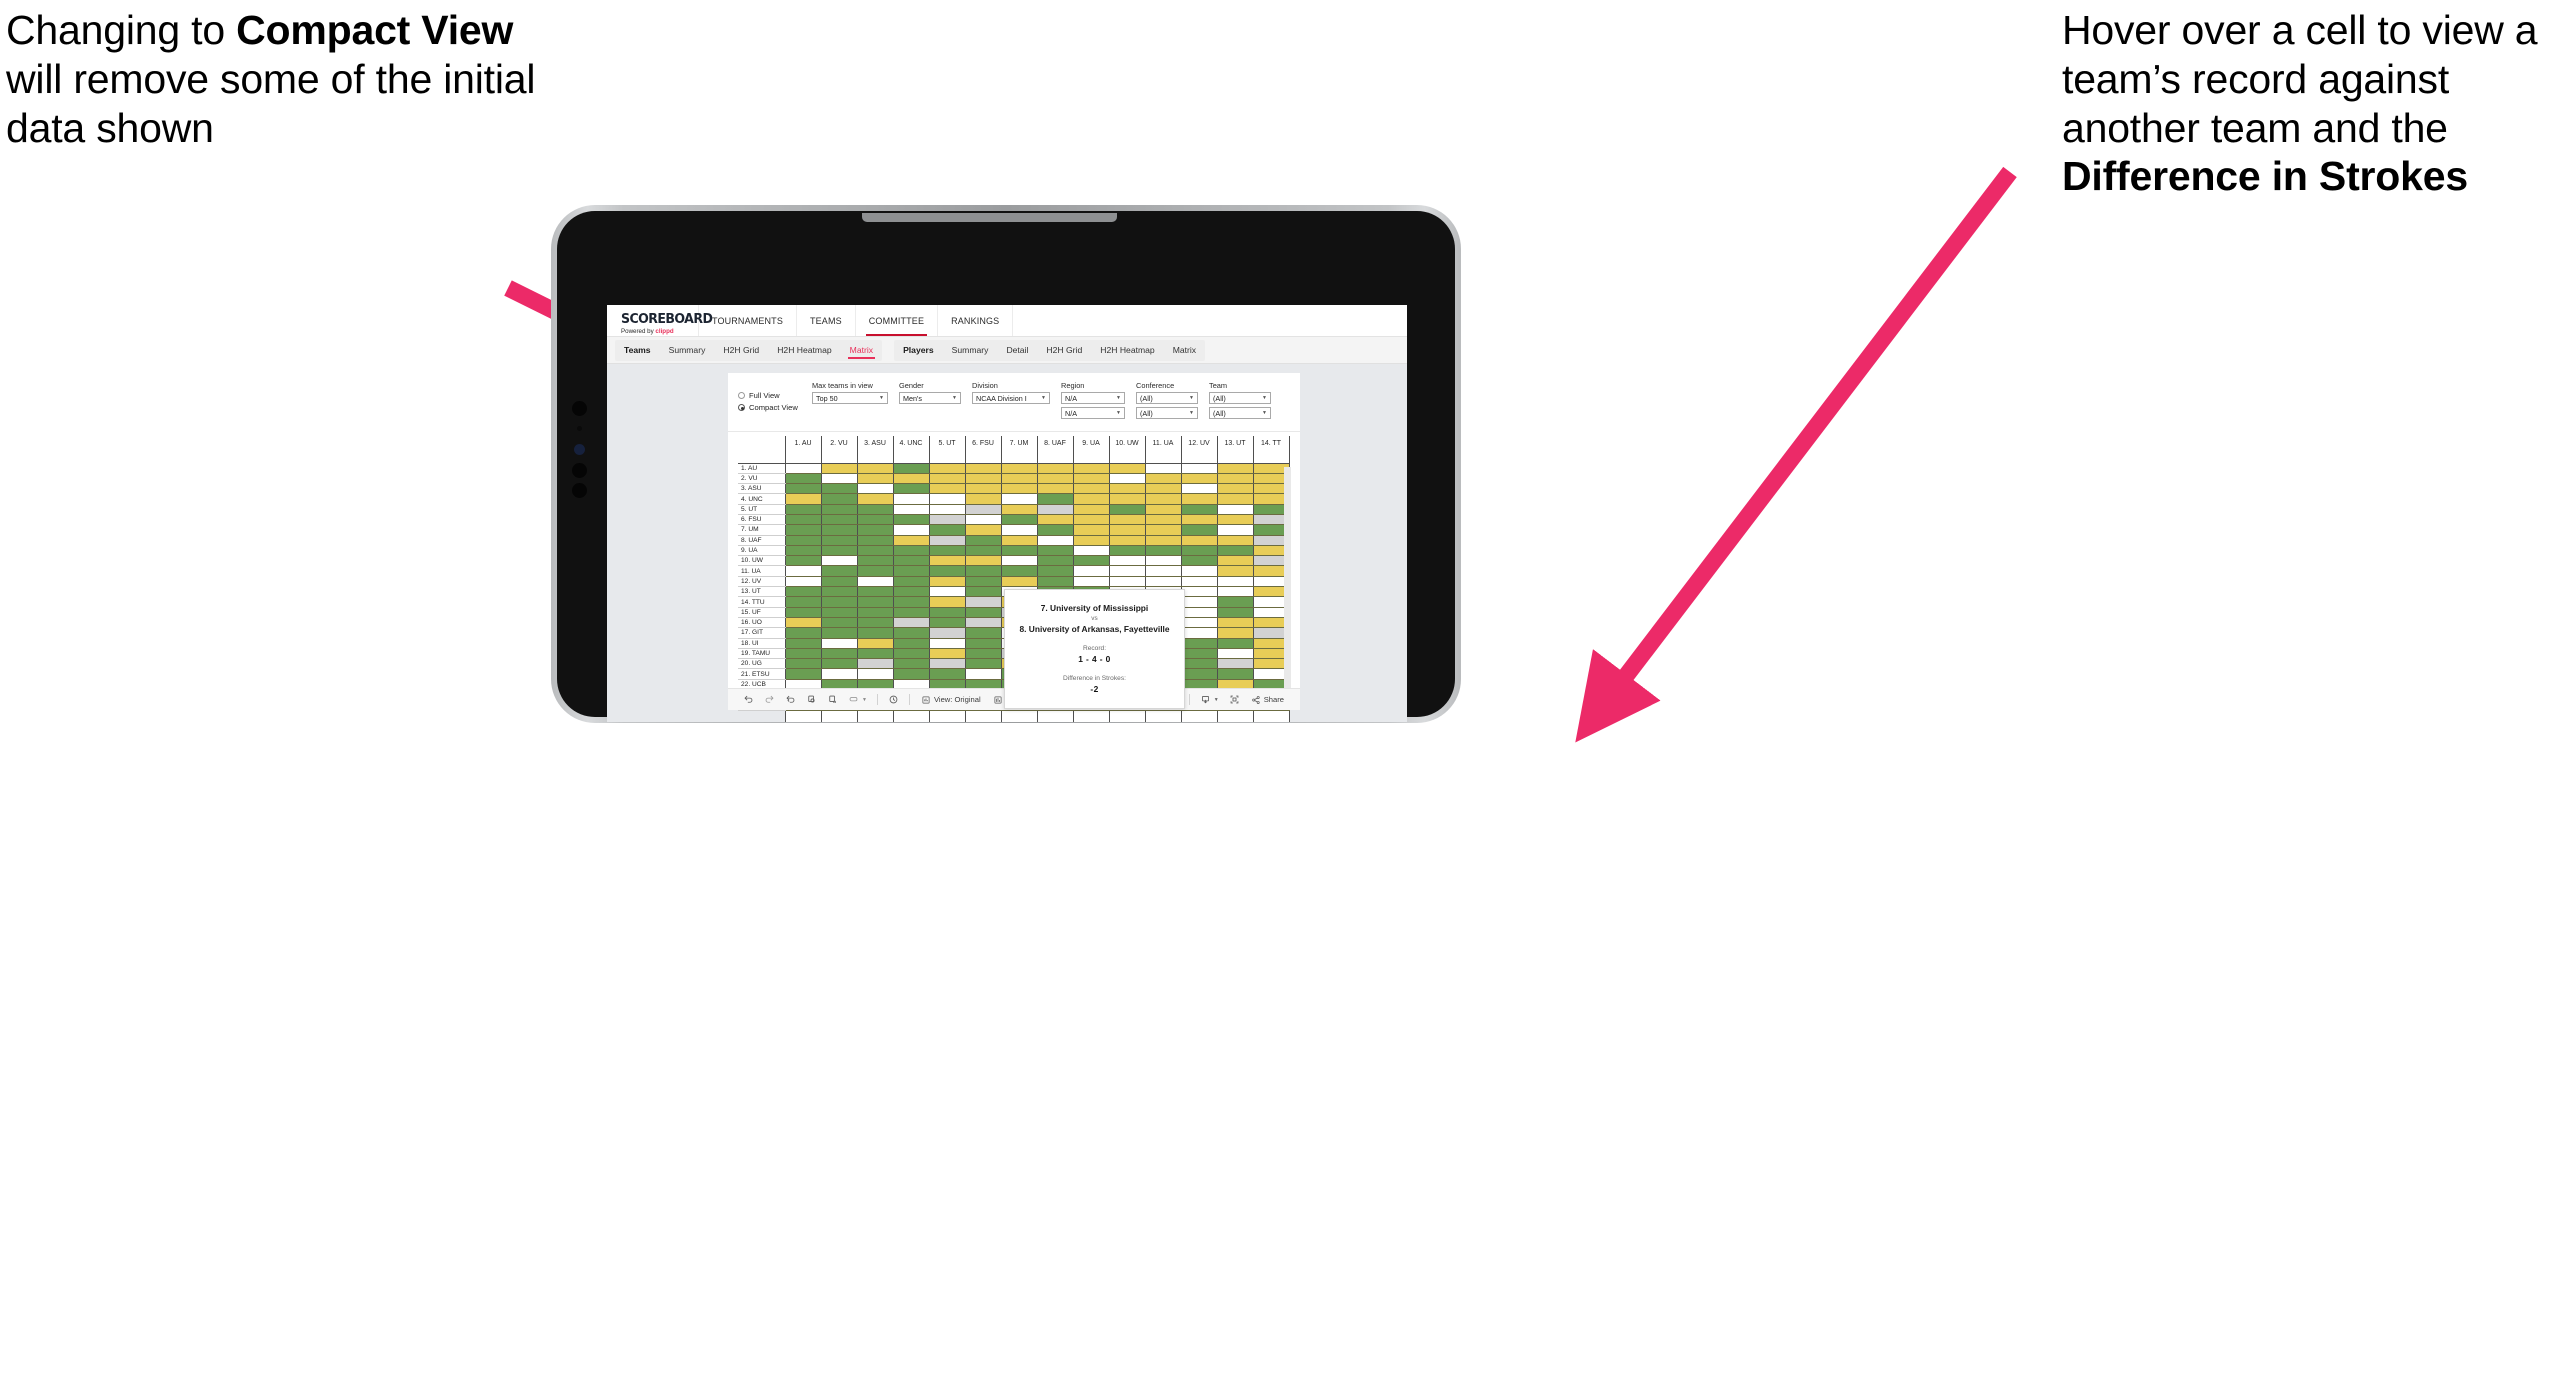  What do you see at coordinates (976, 320) in the screenshot?
I see `topnav-item-rankings: RANKINGS` at bounding box center [976, 320].